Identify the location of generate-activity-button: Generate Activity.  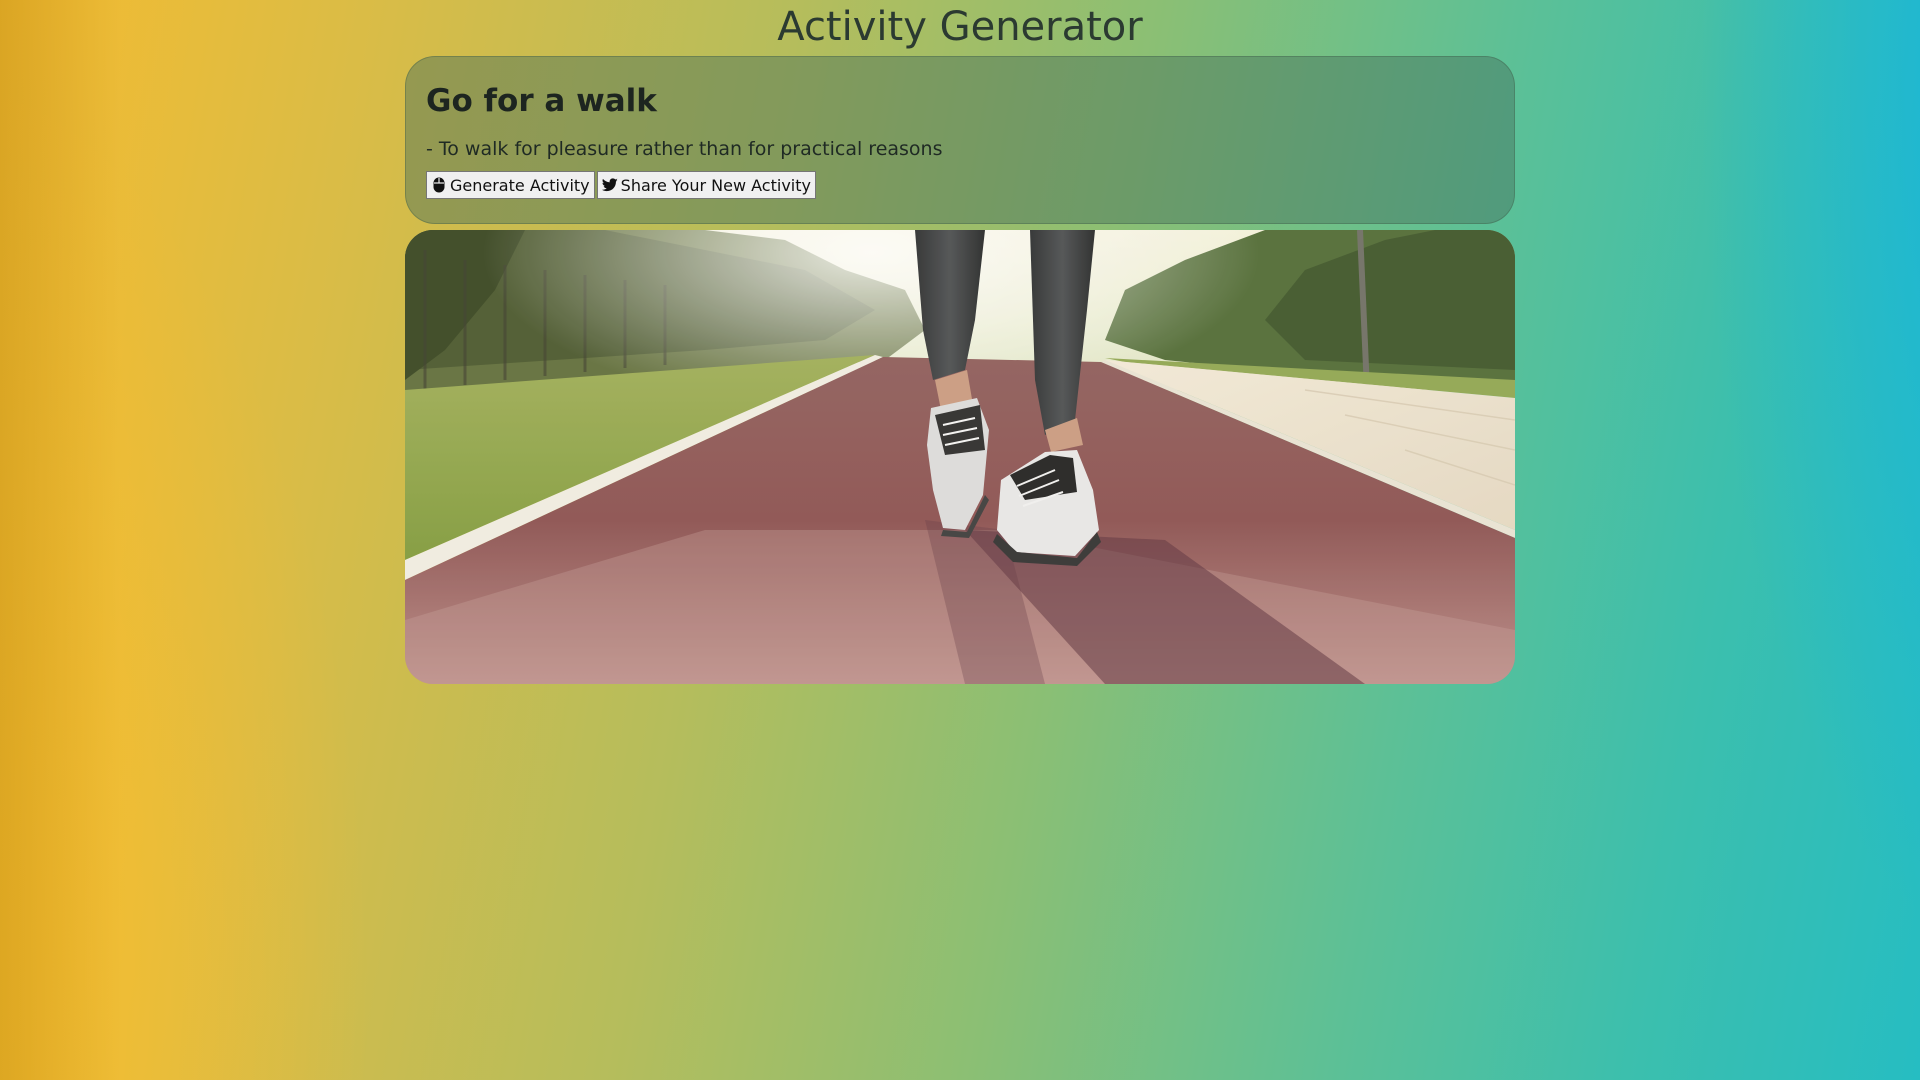
(510, 185).